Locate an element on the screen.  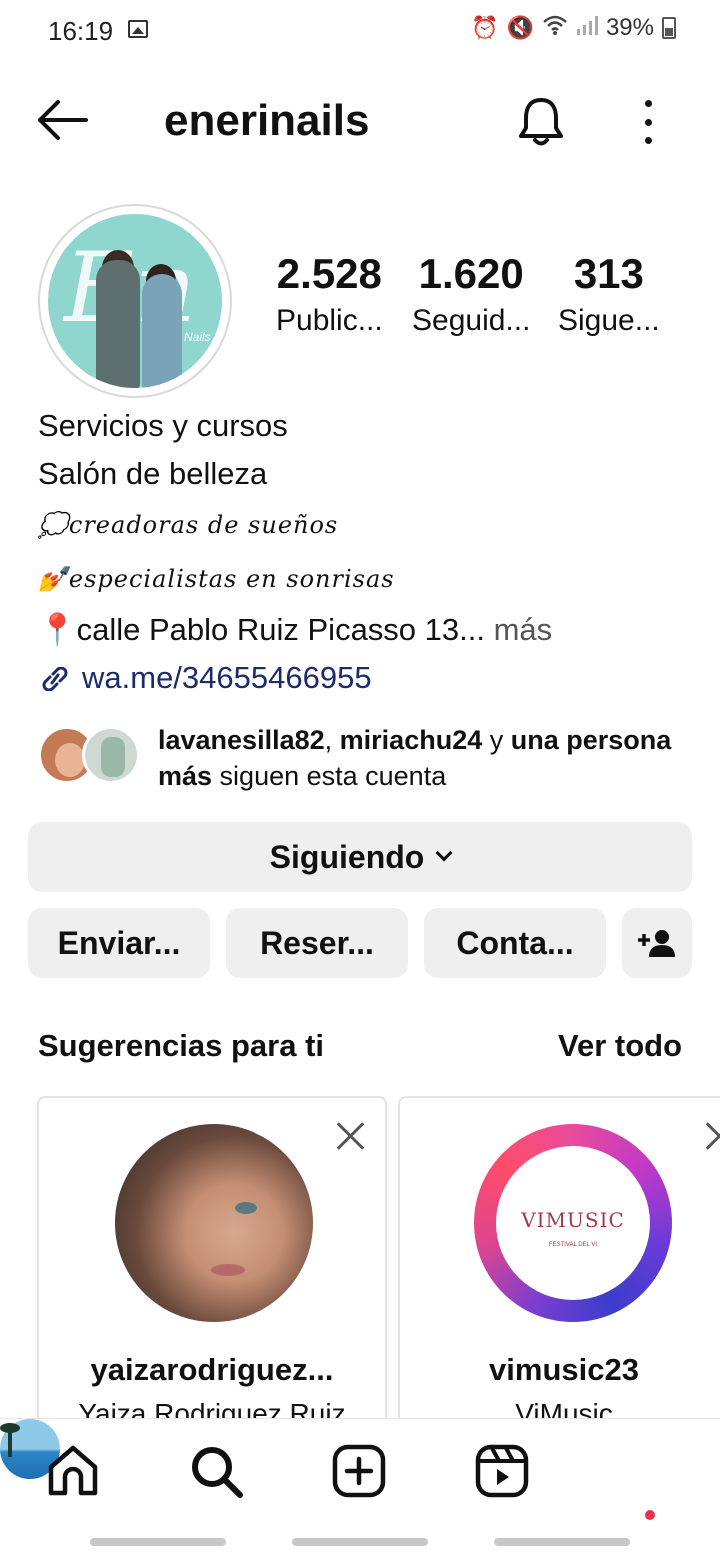
stat-followers-value: 1.620 is located at coordinates (471, 273).